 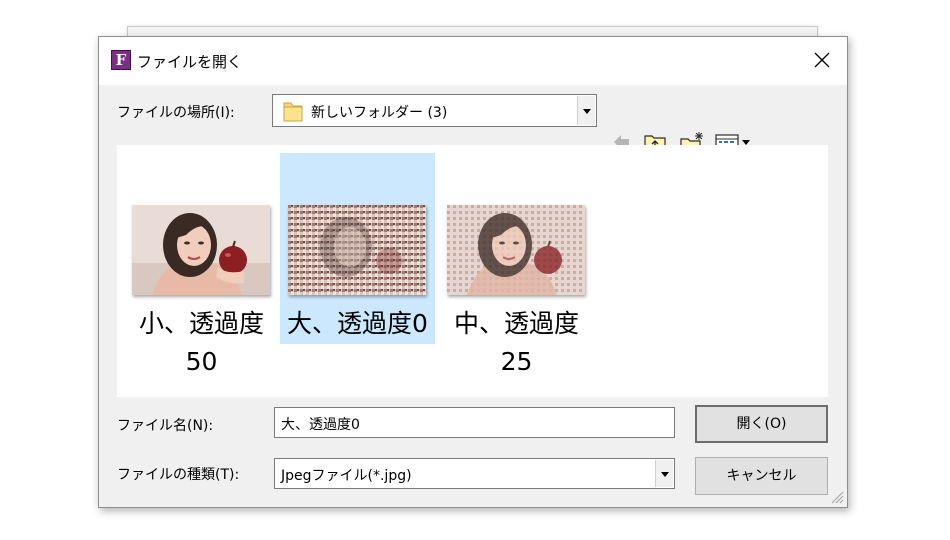 I want to click on filetype-value: Jpegファイル(*.jpg), so click(x=346, y=476).